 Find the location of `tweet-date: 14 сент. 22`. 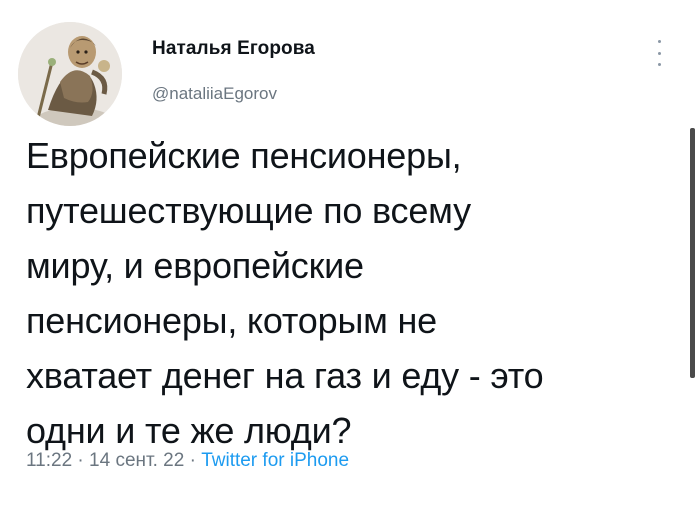

tweet-date: 14 сент. 22 is located at coordinates (136, 460).